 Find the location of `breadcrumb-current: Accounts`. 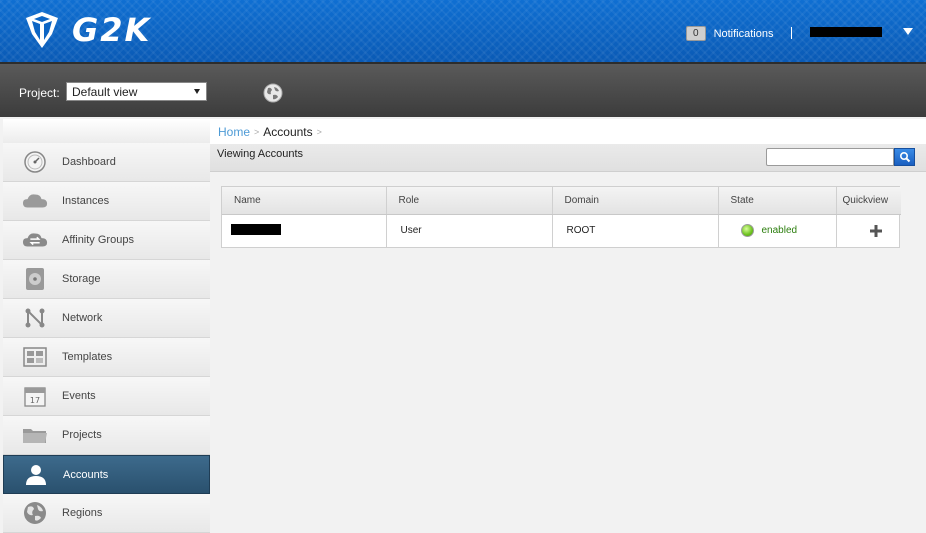

breadcrumb-current: Accounts is located at coordinates (287, 132).